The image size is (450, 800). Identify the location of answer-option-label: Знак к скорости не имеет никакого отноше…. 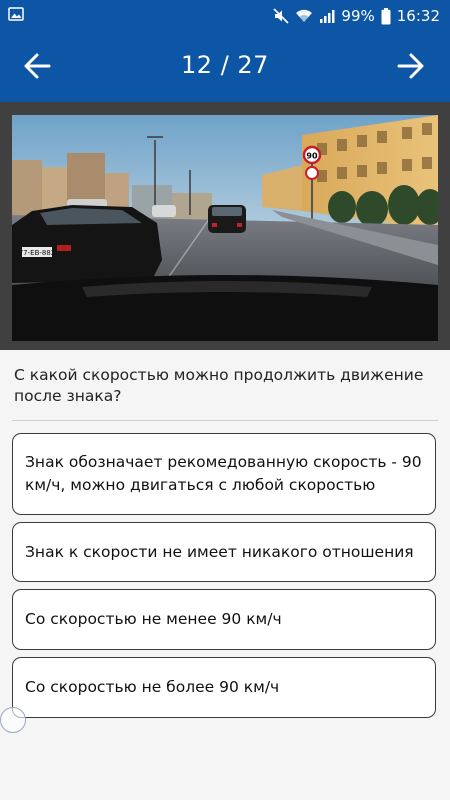
(219, 551).